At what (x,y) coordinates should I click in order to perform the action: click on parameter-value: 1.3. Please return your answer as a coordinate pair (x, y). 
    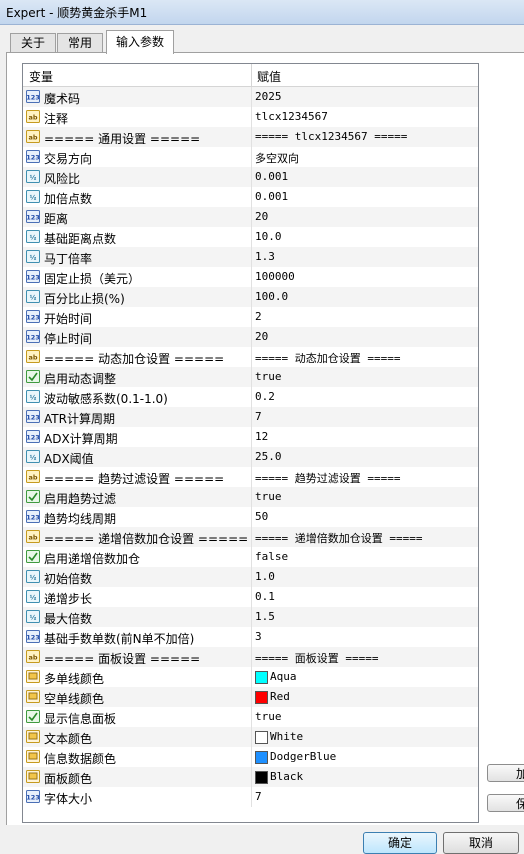
    Looking at the image, I should click on (265, 256).